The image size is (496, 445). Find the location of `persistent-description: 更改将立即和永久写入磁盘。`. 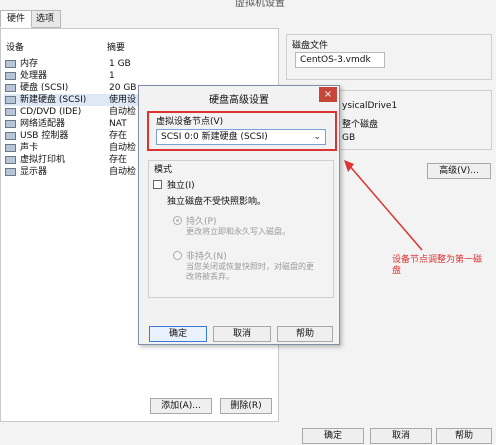

persistent-description: 更改将立即和永久写入磁盘。 is located at coordinates (238, 231).